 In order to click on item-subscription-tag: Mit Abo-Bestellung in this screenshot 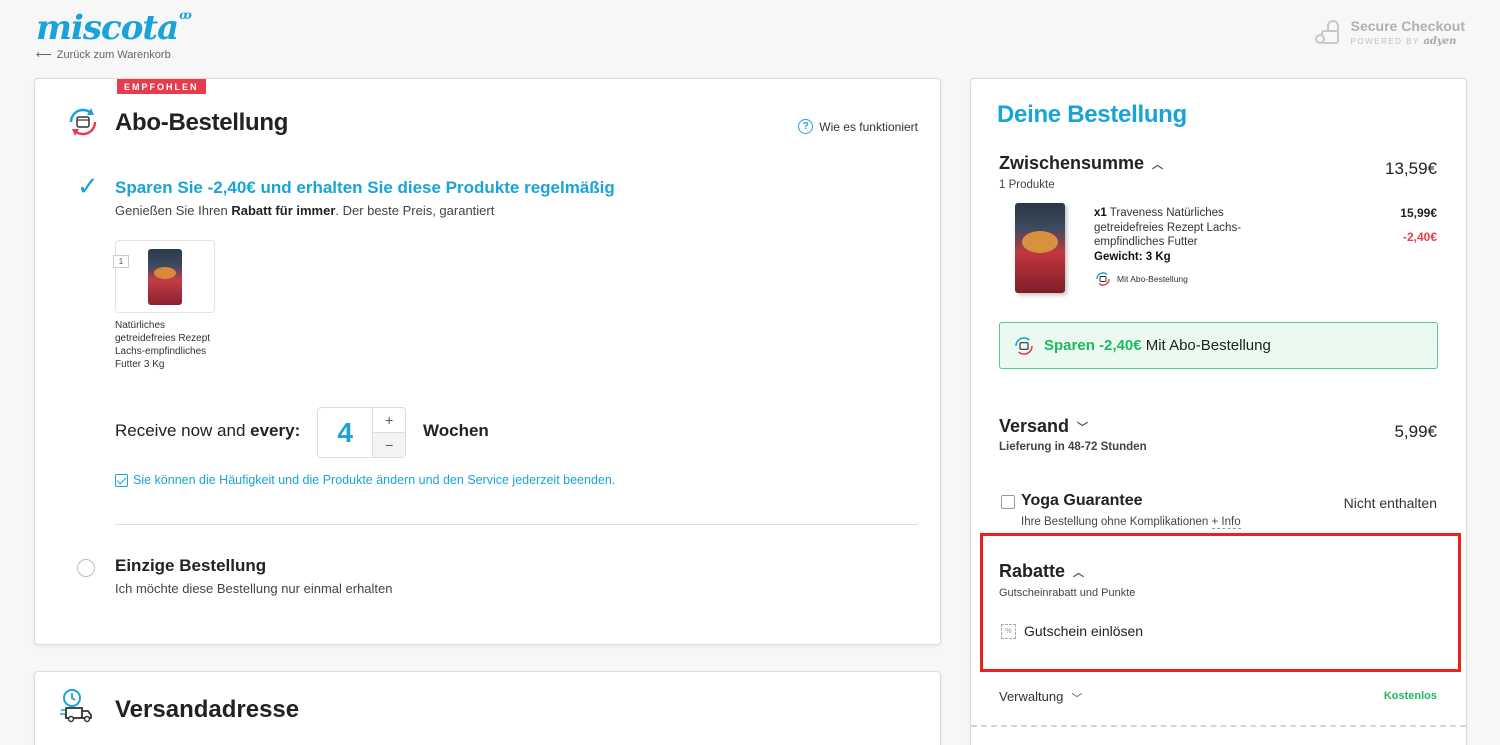, I will do `click(1141, 279)`.